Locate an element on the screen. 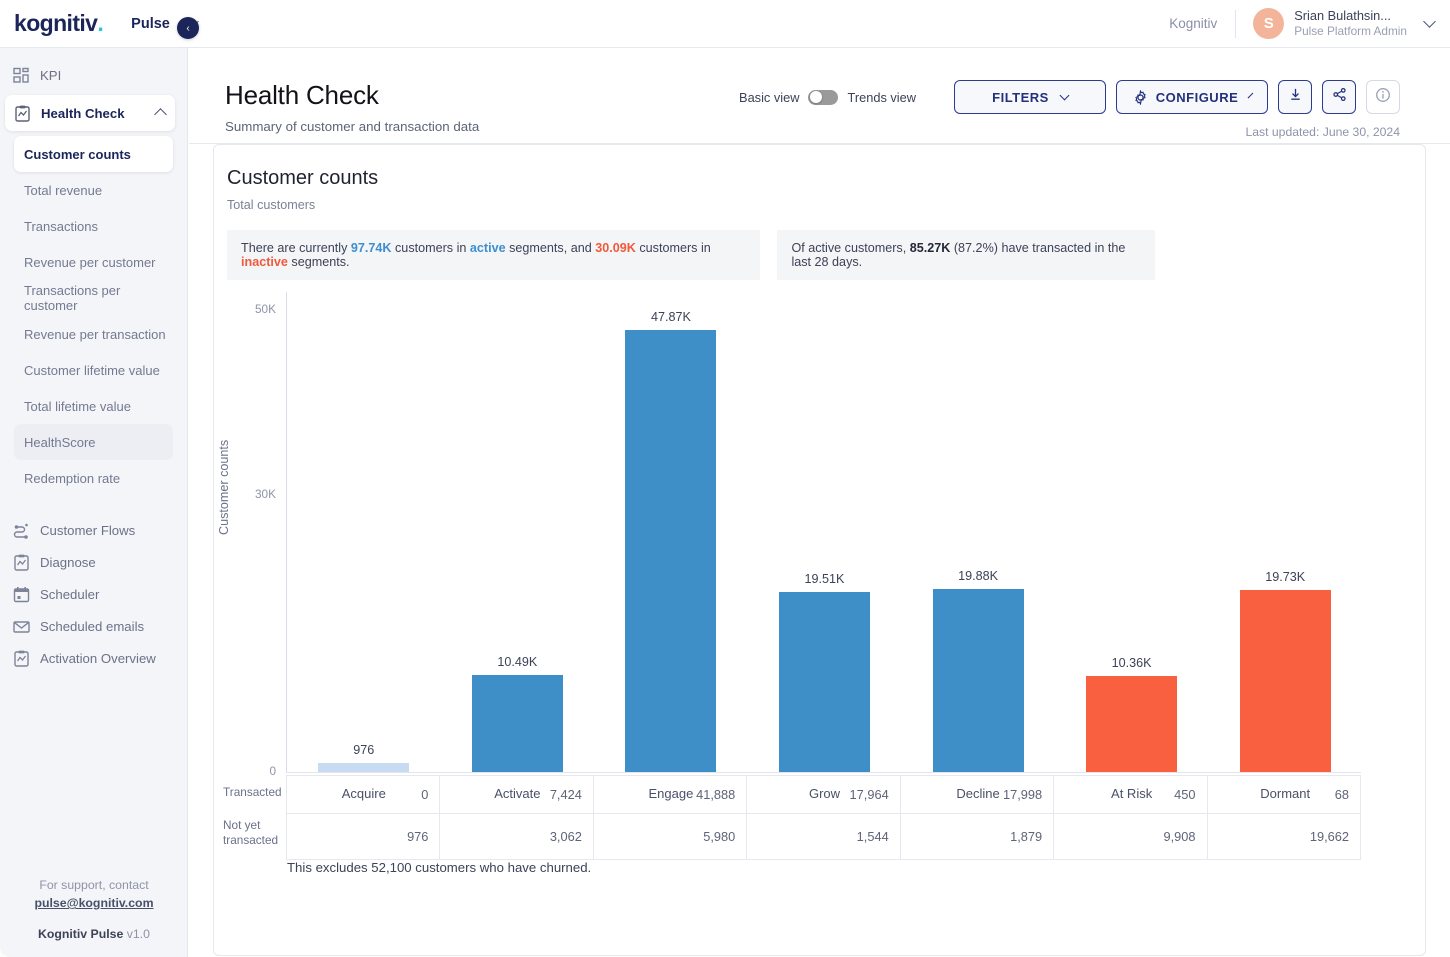 The width and height of the screenshot is (1450, 957). inactive-word: inactive is located at coordinates (264, 262).